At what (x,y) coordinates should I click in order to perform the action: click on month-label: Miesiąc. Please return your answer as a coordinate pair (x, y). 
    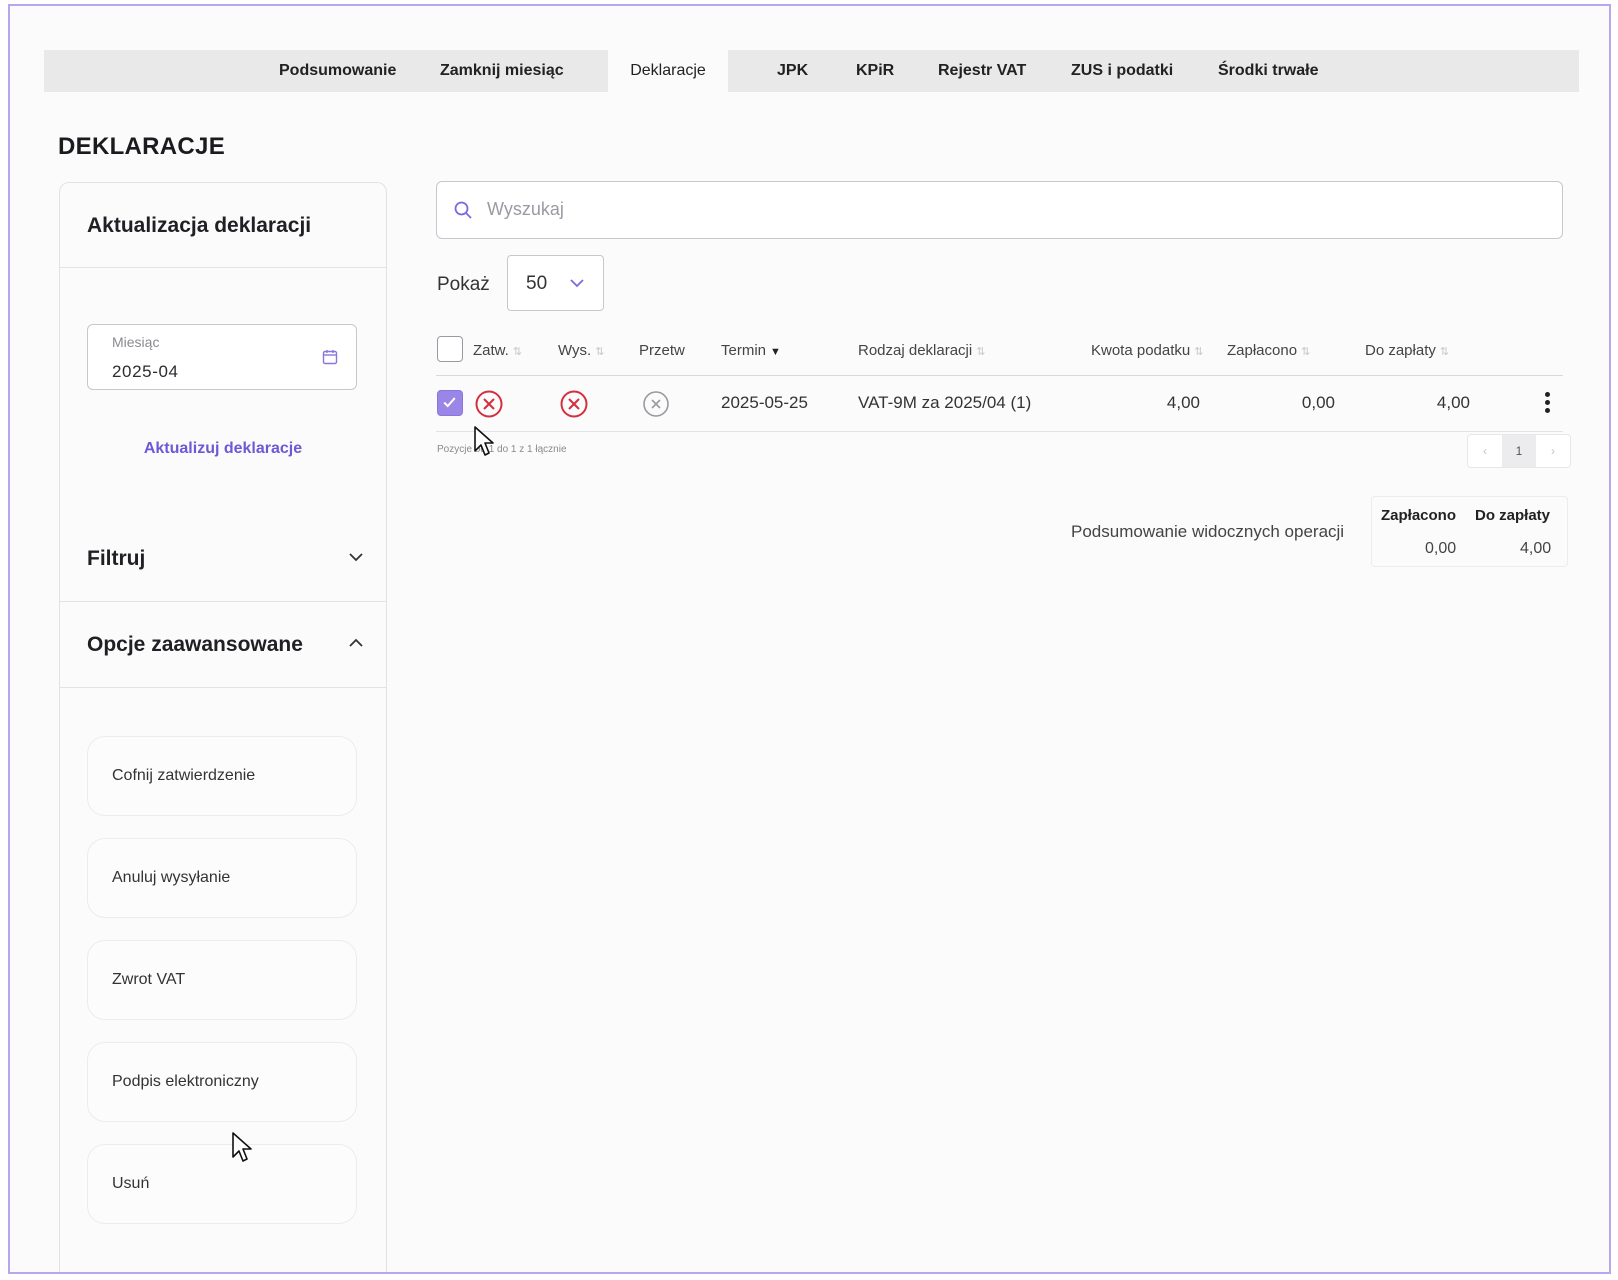
    Looking at the image, I should click on (136, 342).